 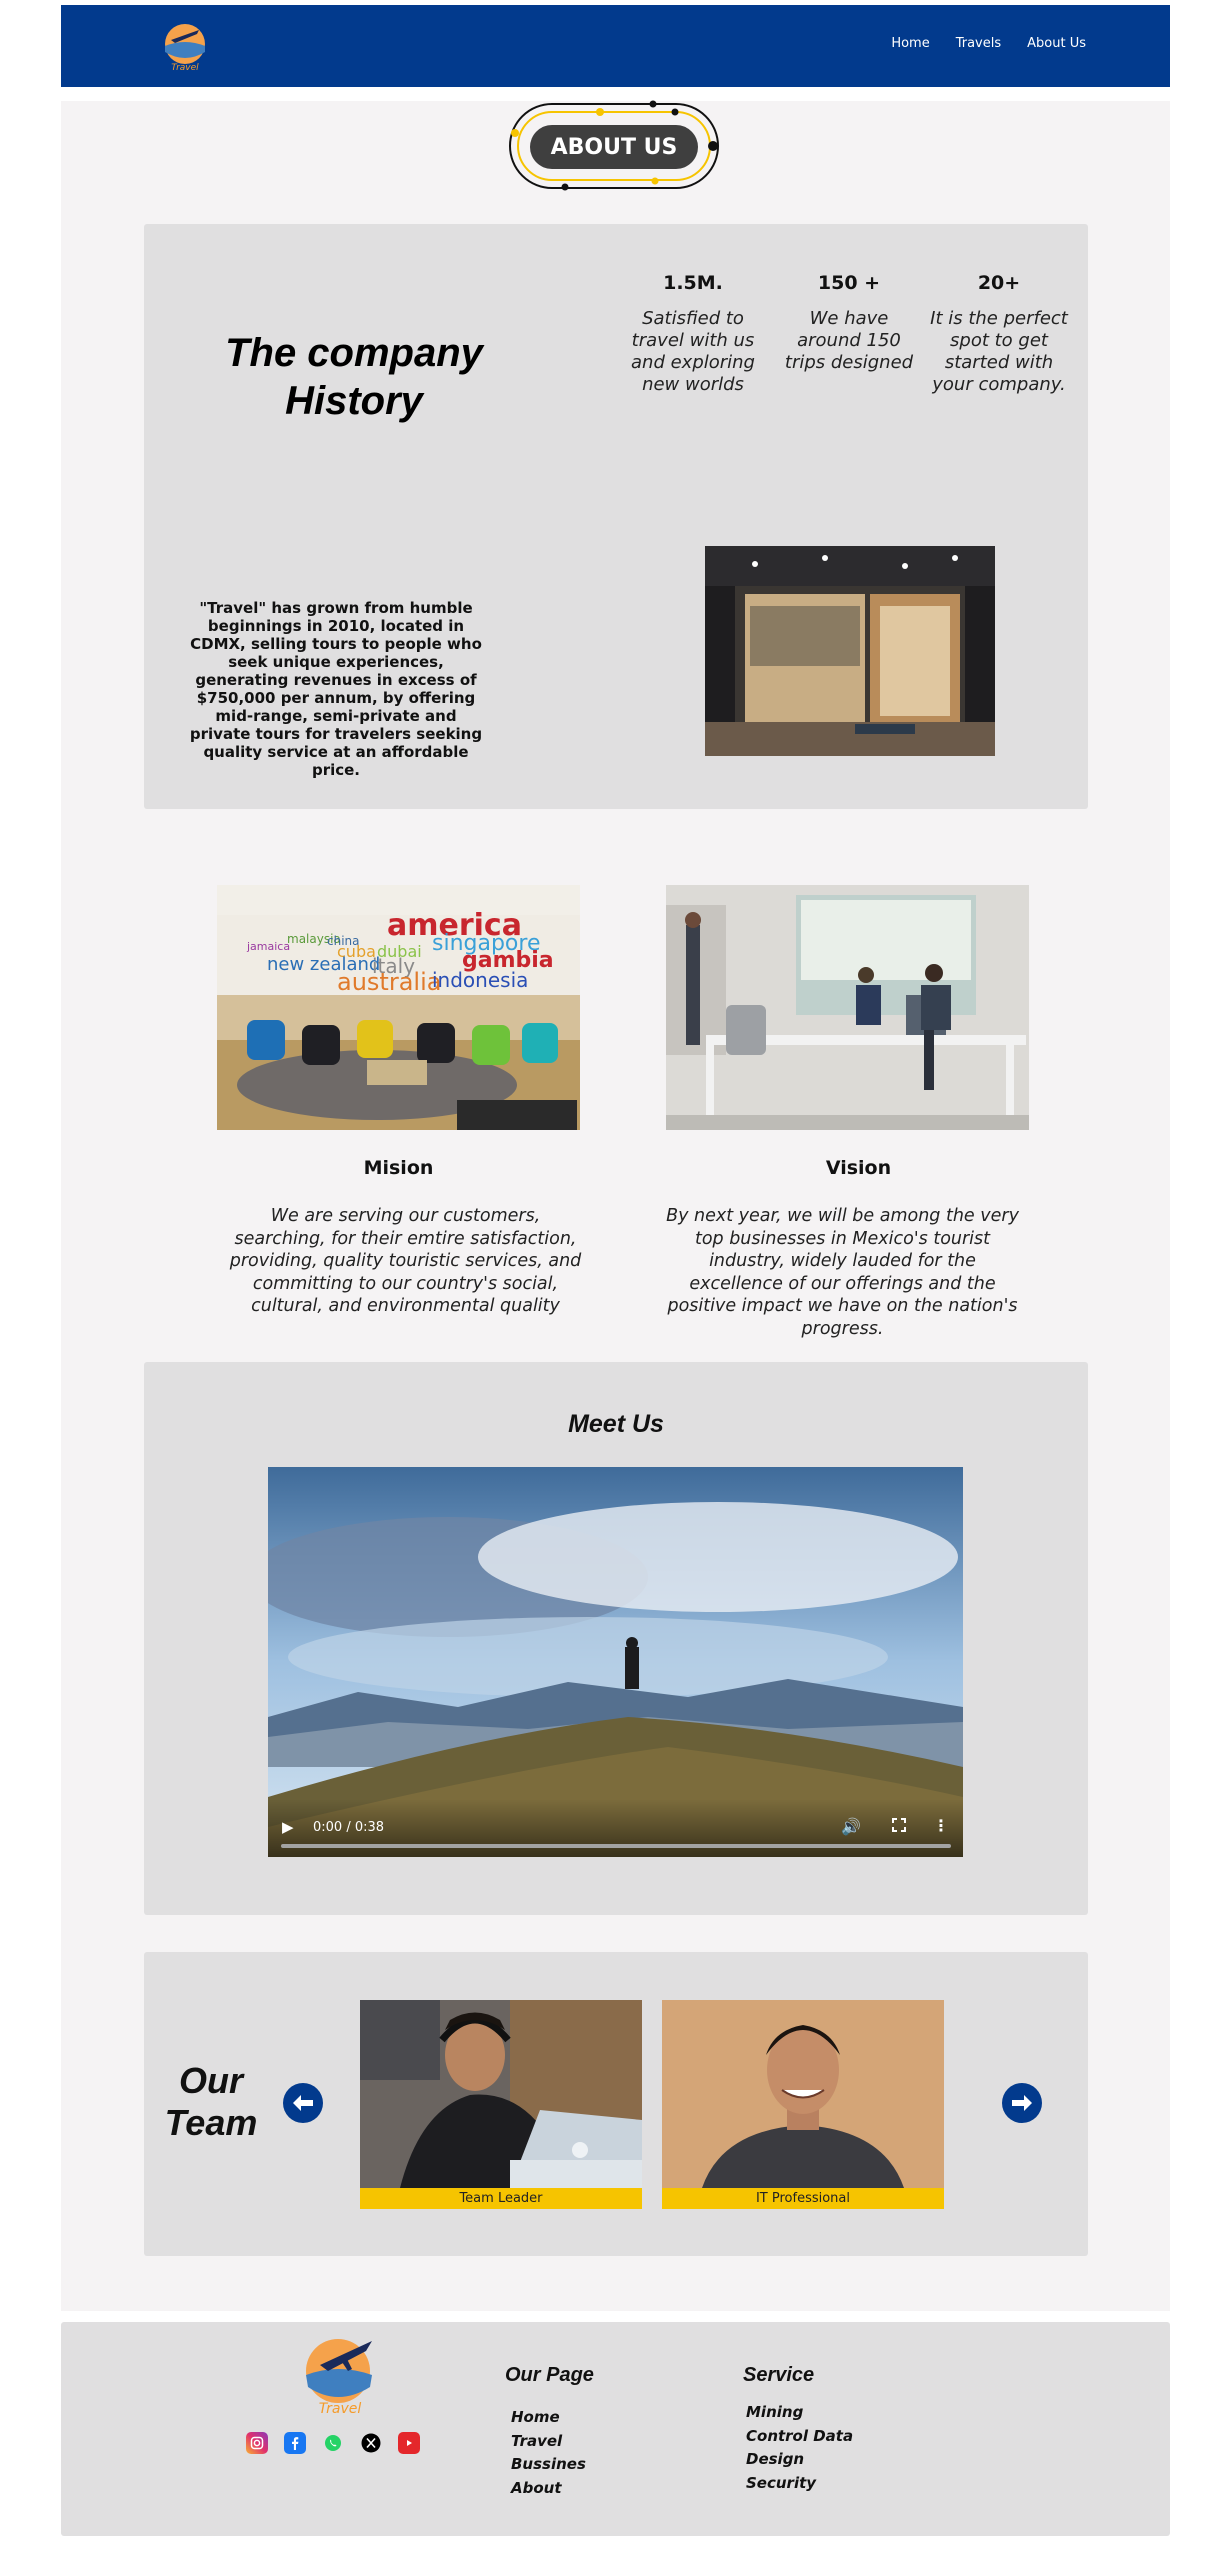 What do you see at coordinates (847, 1007) in the screenshot?
I see `vision-photo` at bounding box center [847, 1007].